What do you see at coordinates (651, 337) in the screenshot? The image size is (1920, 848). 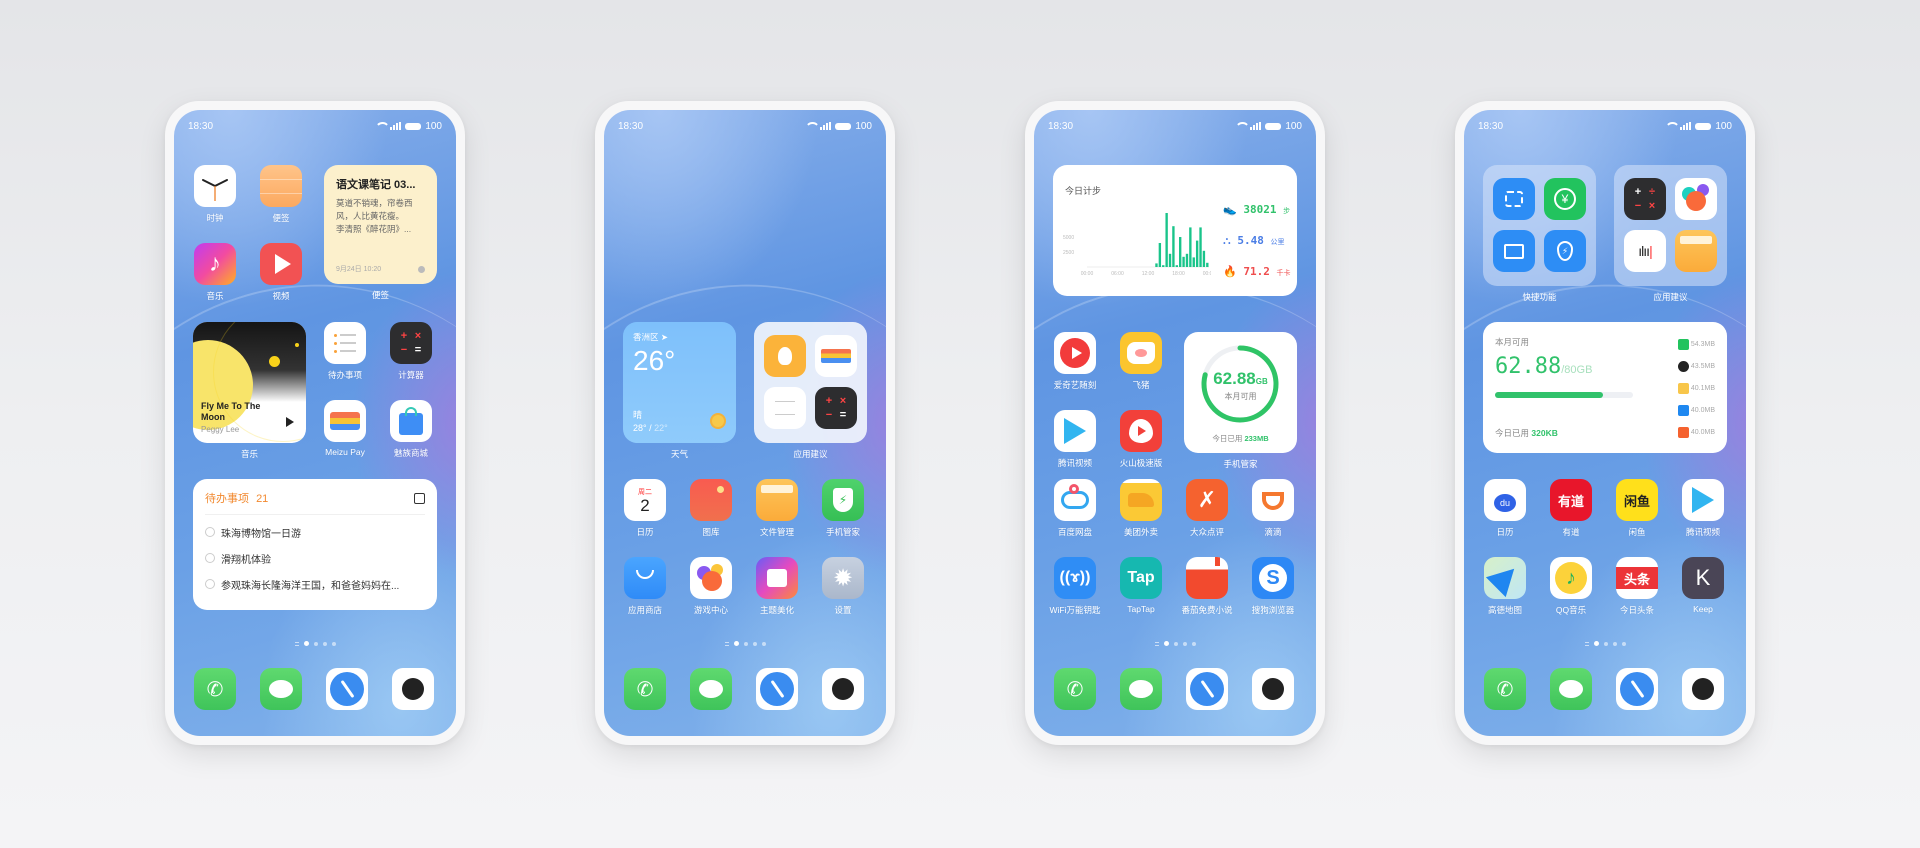 I see `weather-location: 香洲区 ➤` at bounding box center [651, 337].